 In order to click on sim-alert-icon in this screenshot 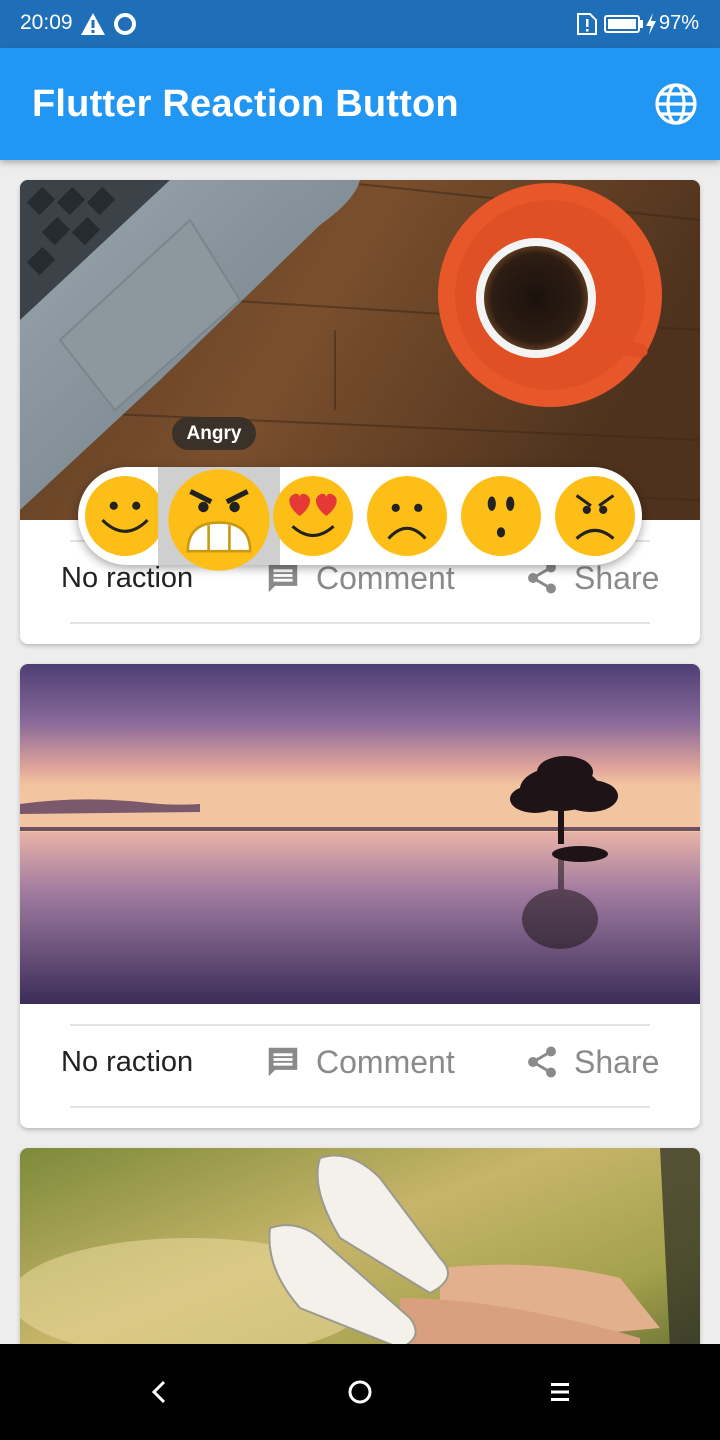, I will do `click(587, 24)`.